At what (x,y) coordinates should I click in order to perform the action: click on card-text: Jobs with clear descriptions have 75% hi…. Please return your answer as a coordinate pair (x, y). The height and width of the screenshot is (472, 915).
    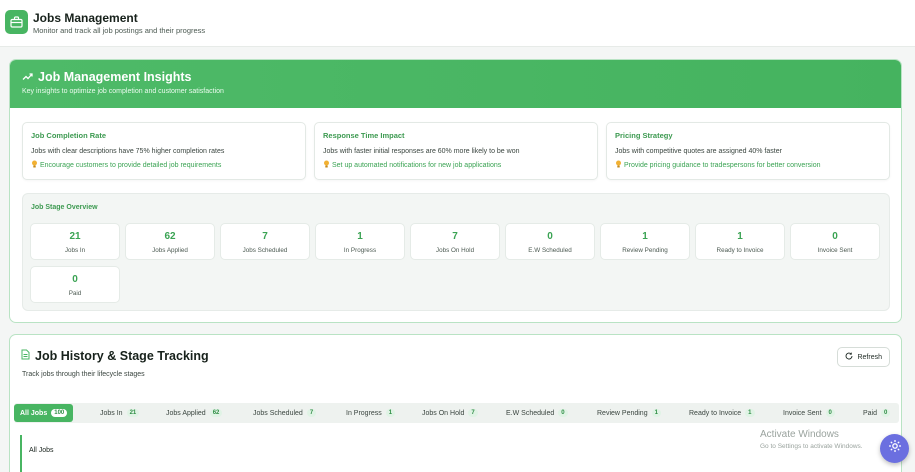
    Looking at the image, I should click on (128, 151).